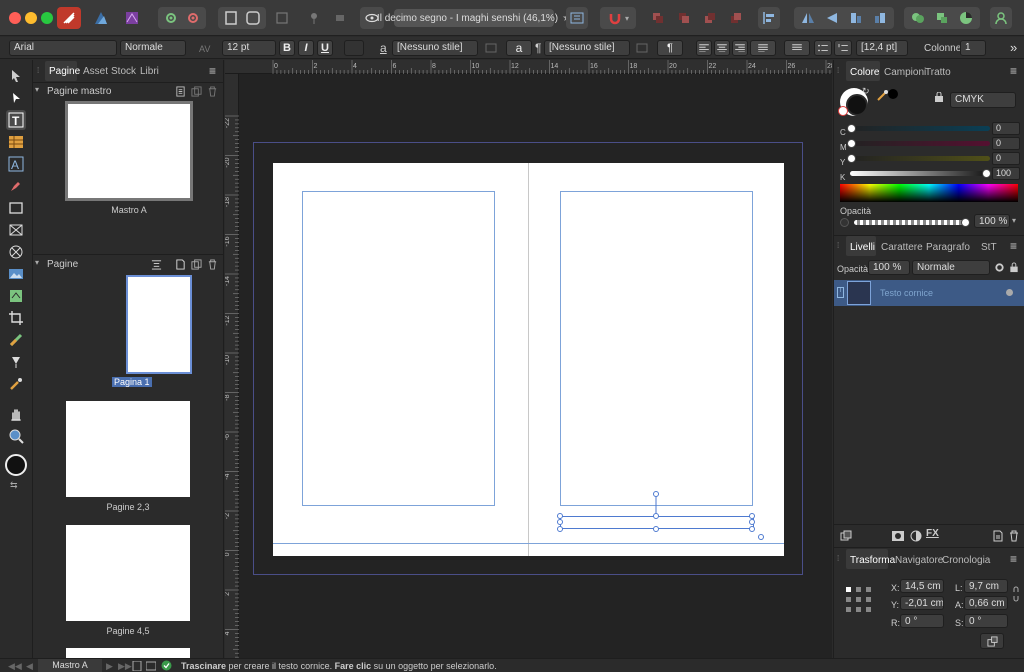 The height and width of the screenshot is (672, 1024). What do you see at coordinates (918, 18) in the screenshot?
I see `boolean-add-icon` at bounding box center [918, 18].